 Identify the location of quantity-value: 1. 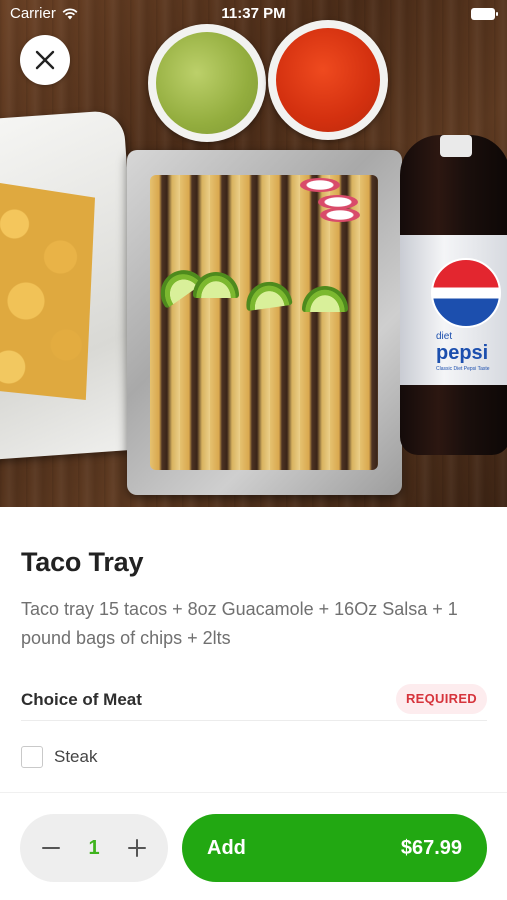
(94, 848).